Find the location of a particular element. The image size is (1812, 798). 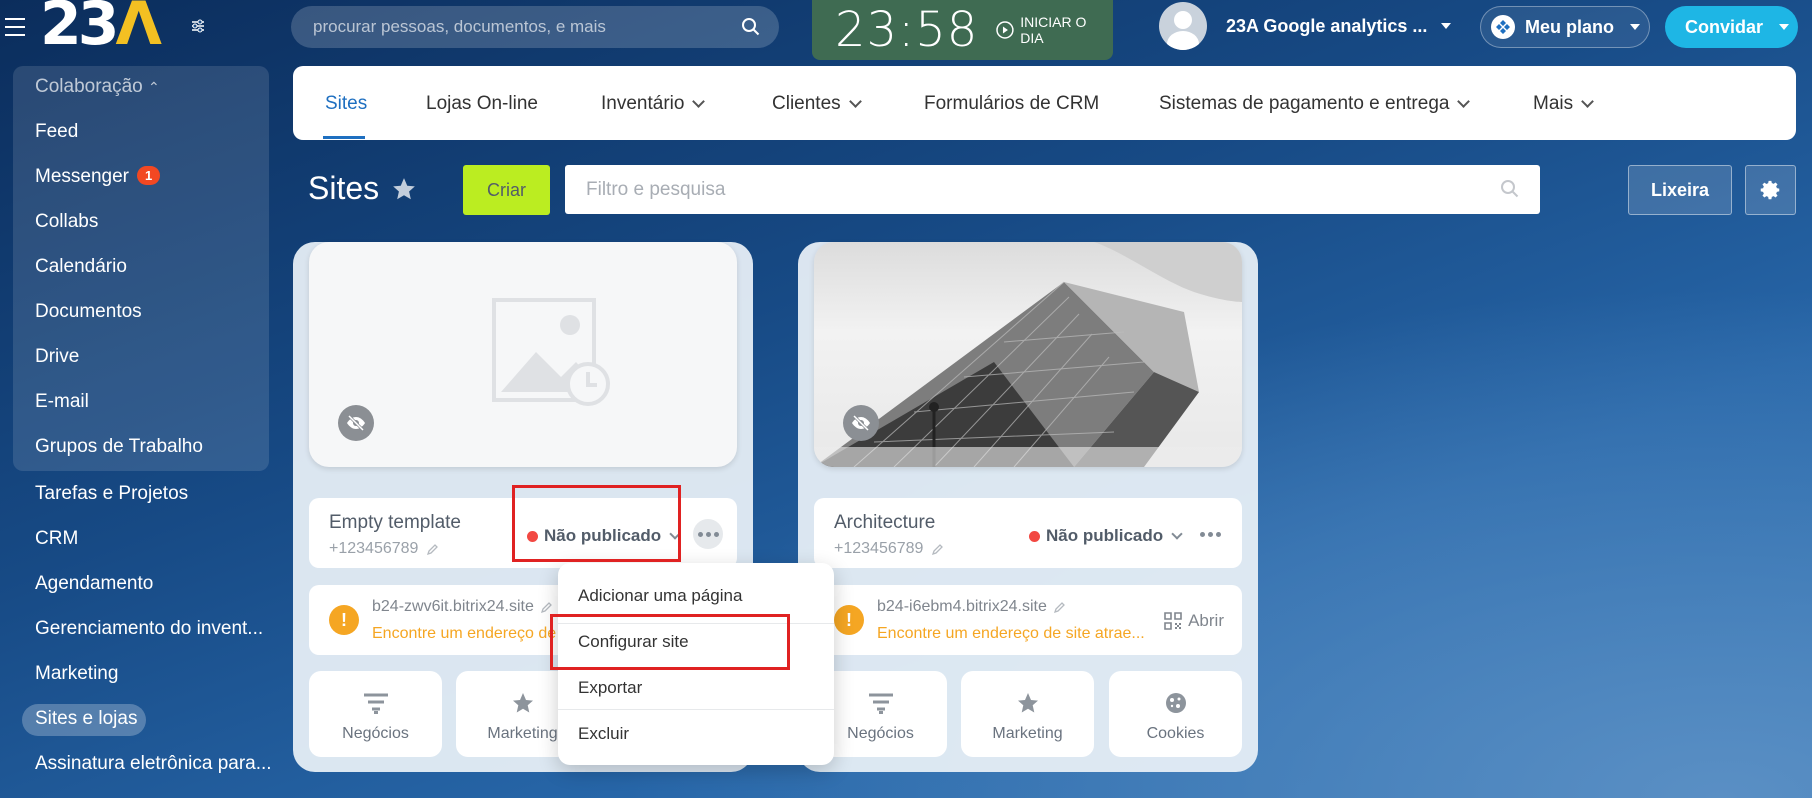

tab-crm-forms: Formulários de CRM is located at coordinates (1011, 104).